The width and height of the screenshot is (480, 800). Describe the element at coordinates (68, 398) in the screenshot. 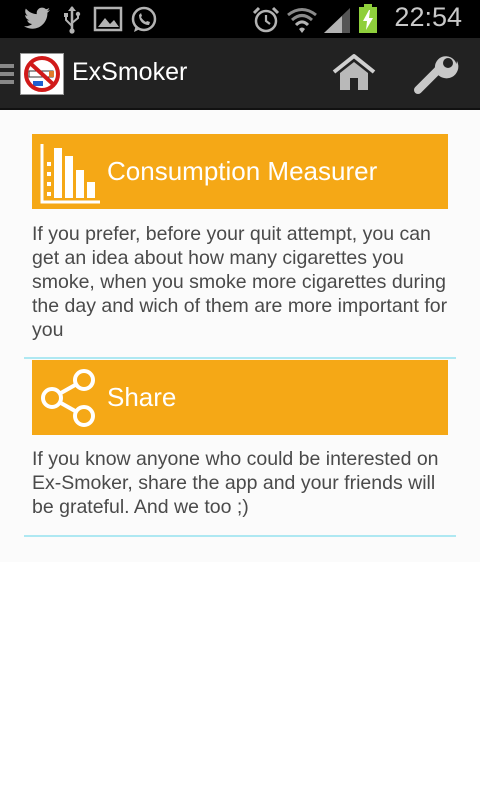

I see `share-icon` at that location.